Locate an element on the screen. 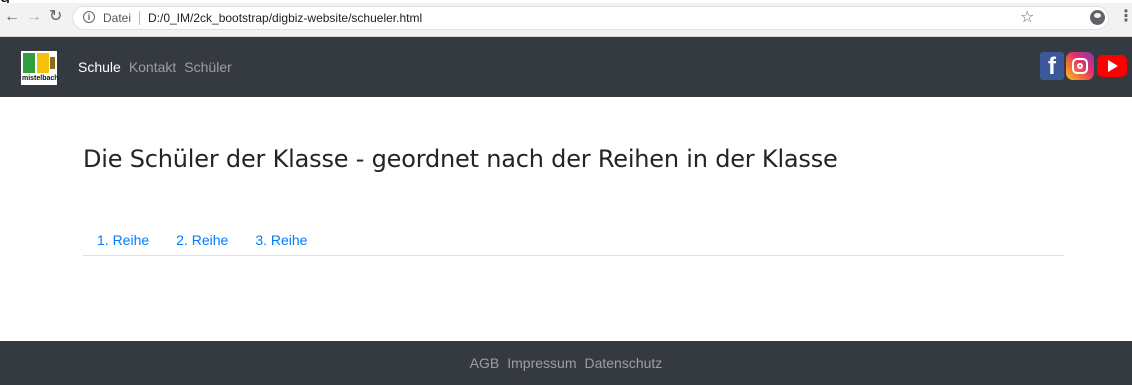  browser-menu-icon: ⋮ is located at coordinates (1125, 17).